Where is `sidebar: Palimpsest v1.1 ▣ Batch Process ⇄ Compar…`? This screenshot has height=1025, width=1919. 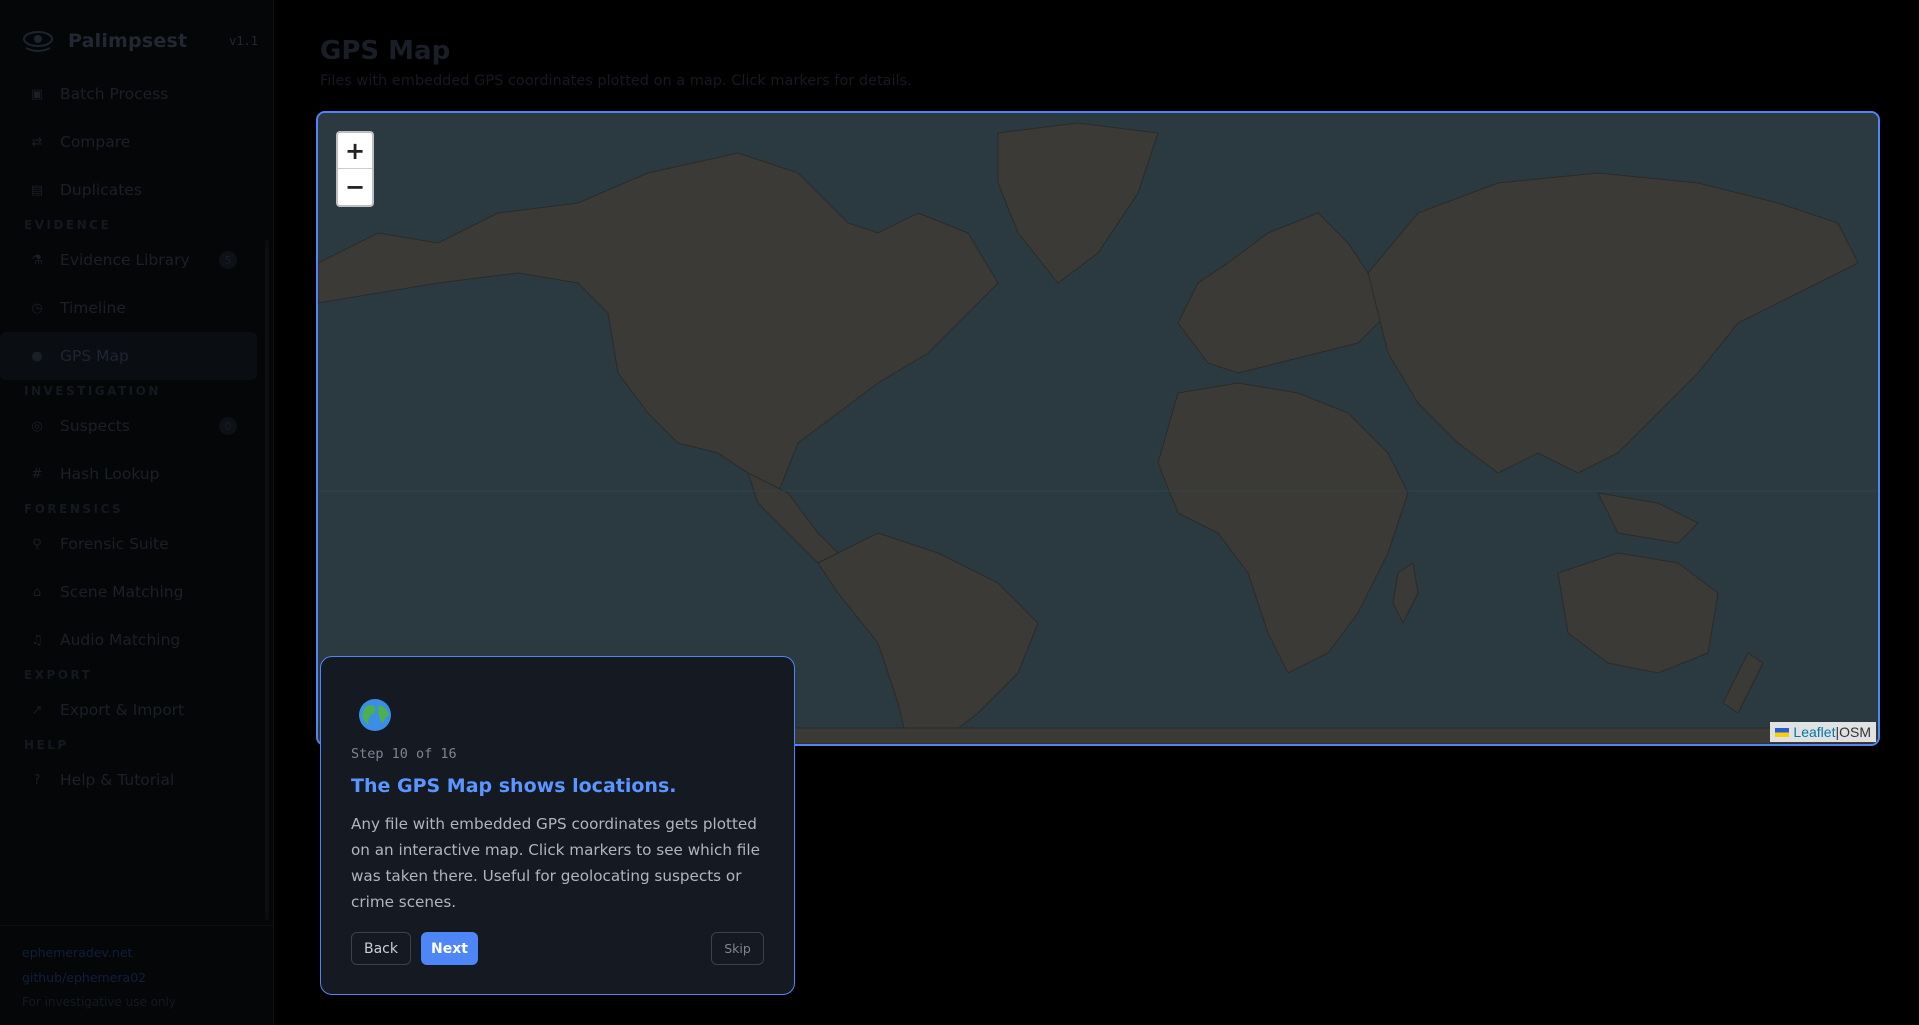
sidebar: Palimpsest v1.1 ▣ Batch Process ⇄ Compar… is located at coordinates (137, 512).